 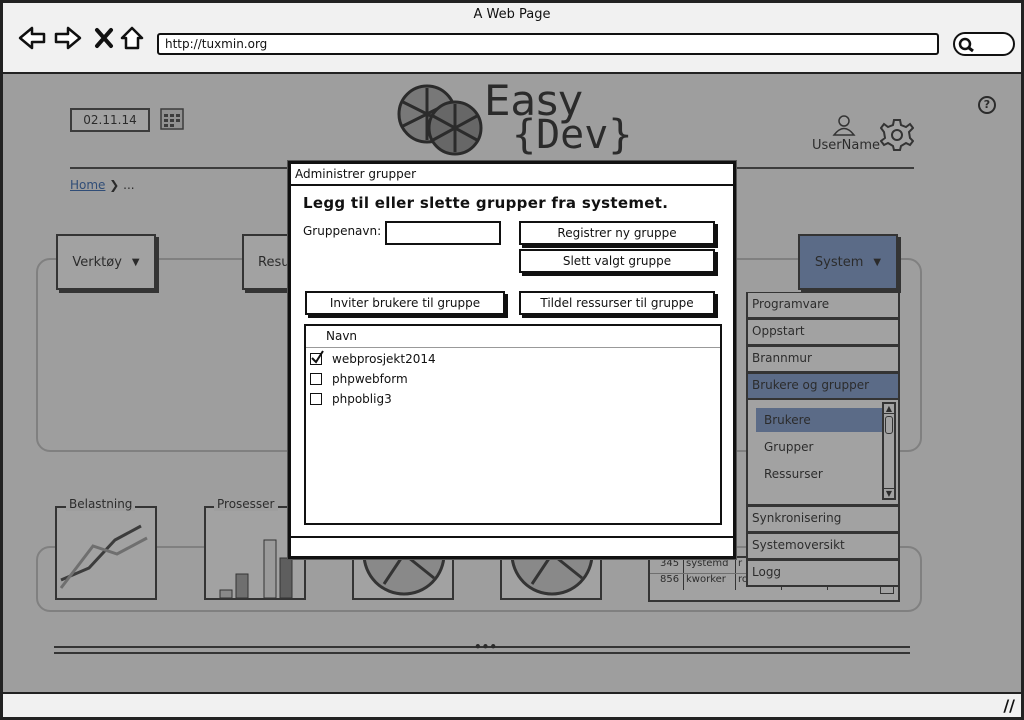 I want to click on dialog-footer, so click(x=512, y=546).